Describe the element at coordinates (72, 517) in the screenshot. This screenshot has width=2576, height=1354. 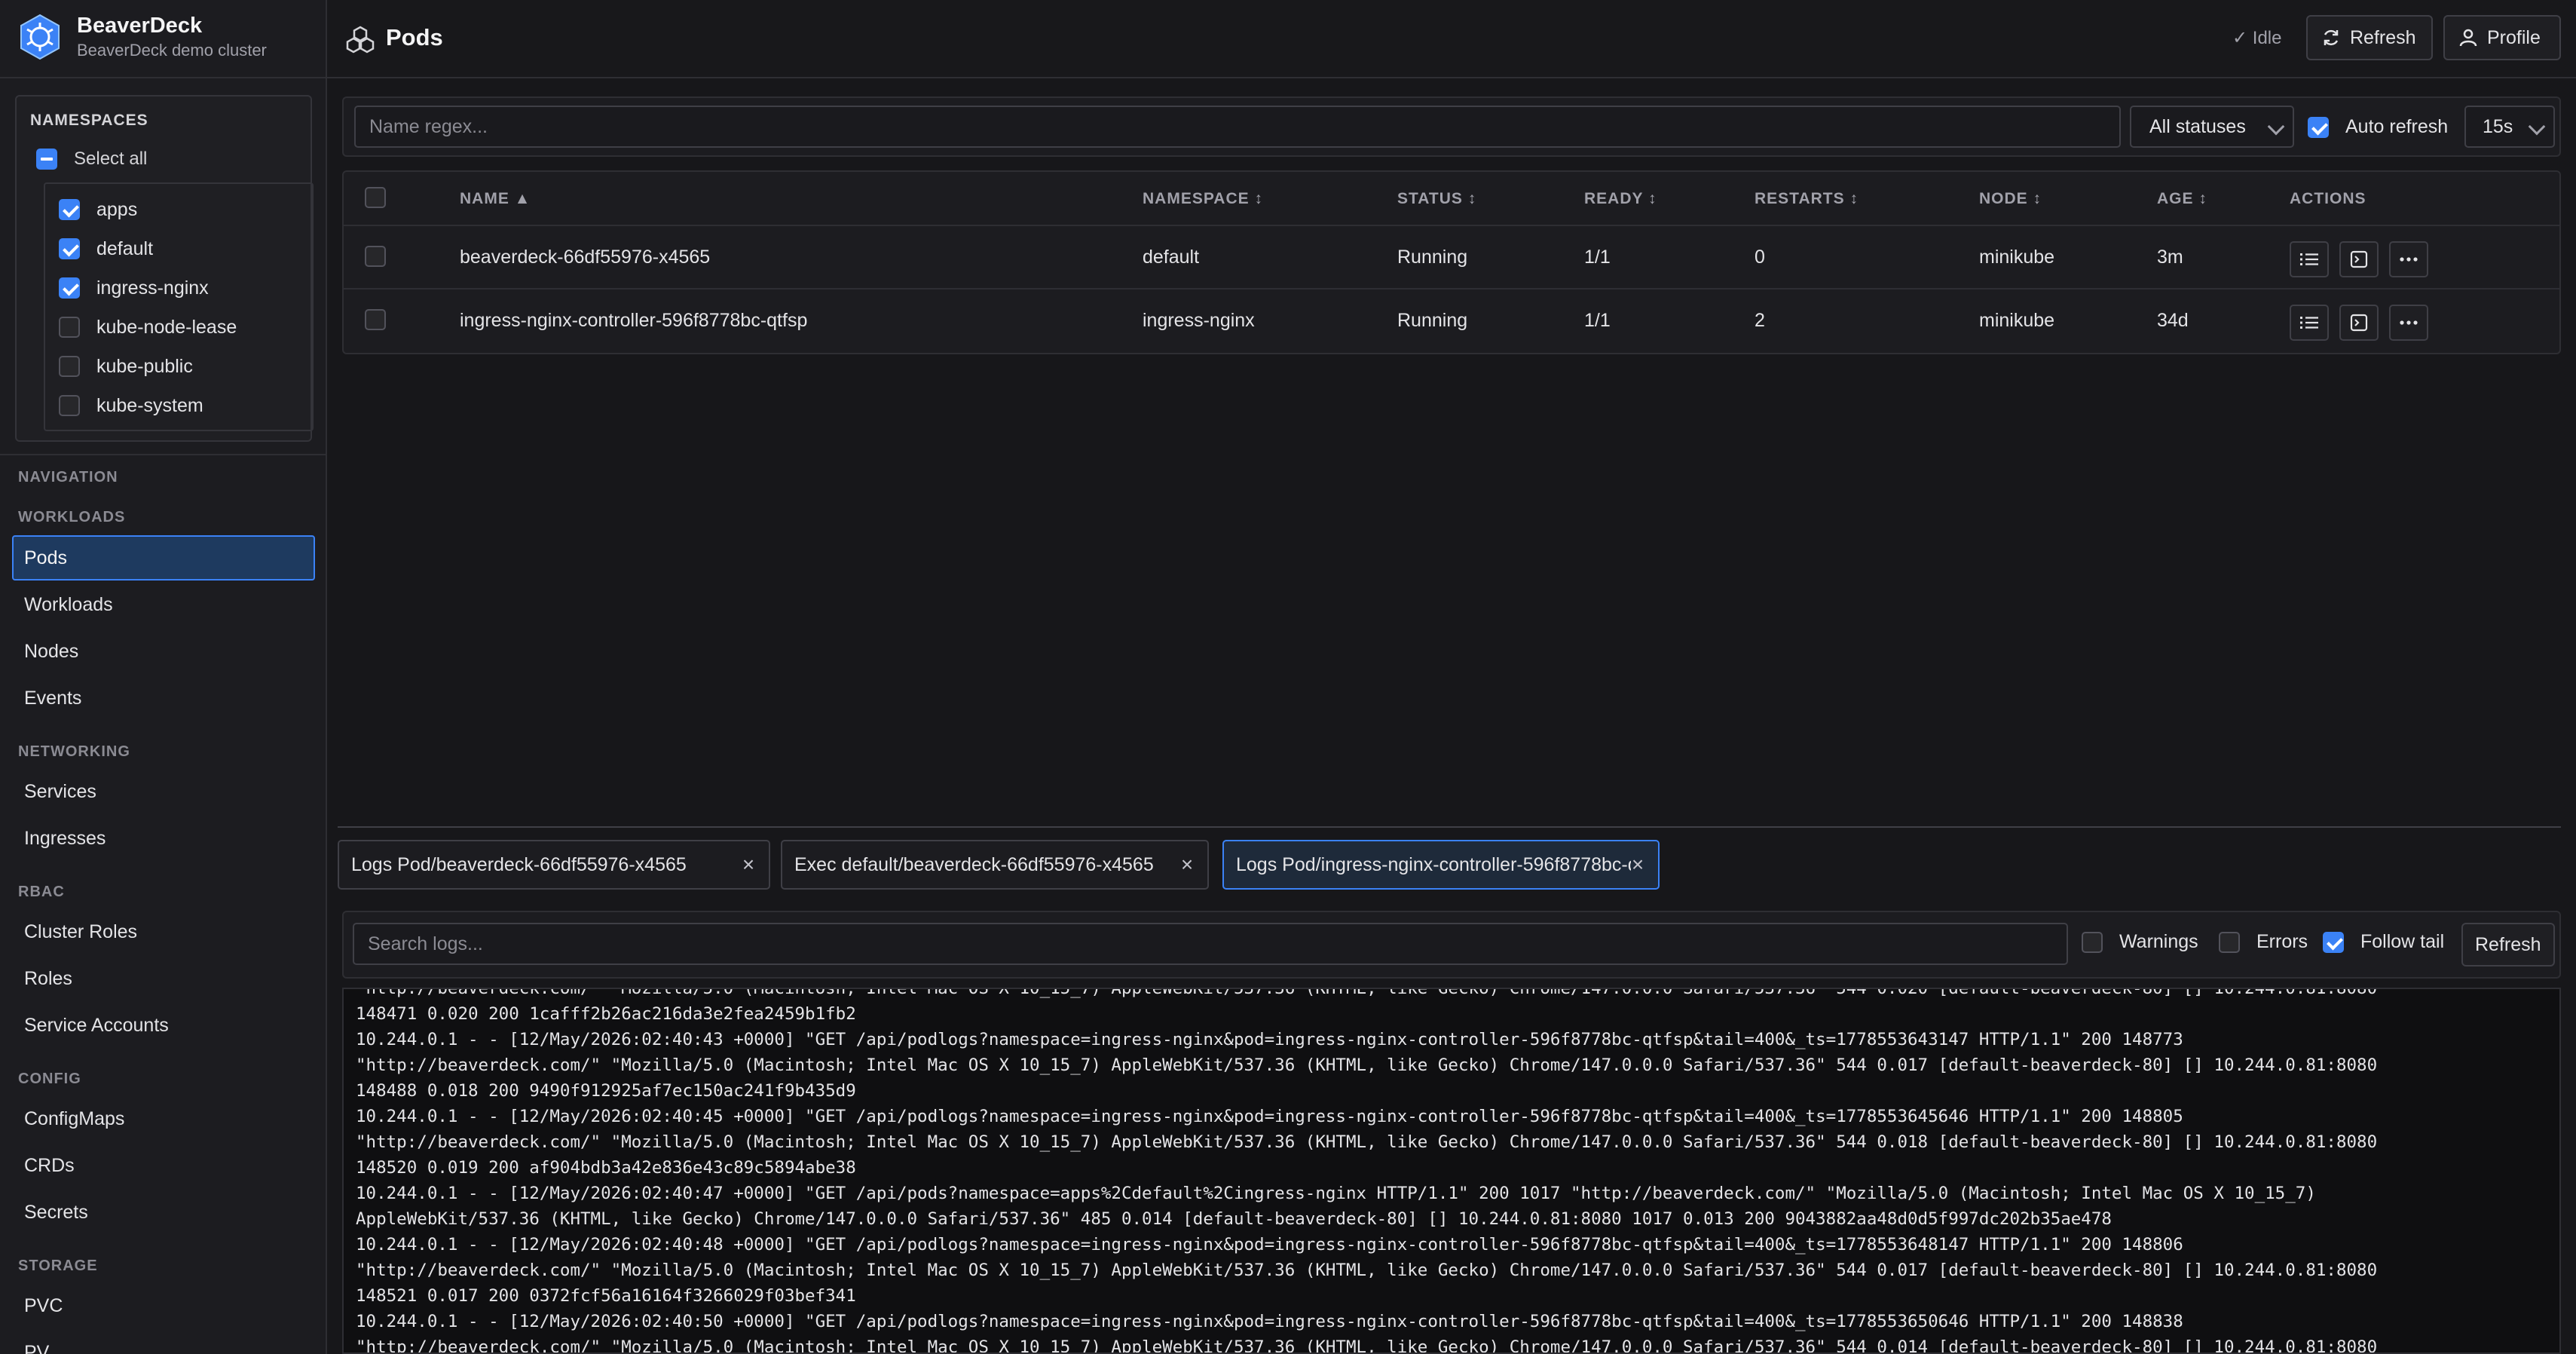
I see `nav-section-workloads: WORKLOADS` at that location.